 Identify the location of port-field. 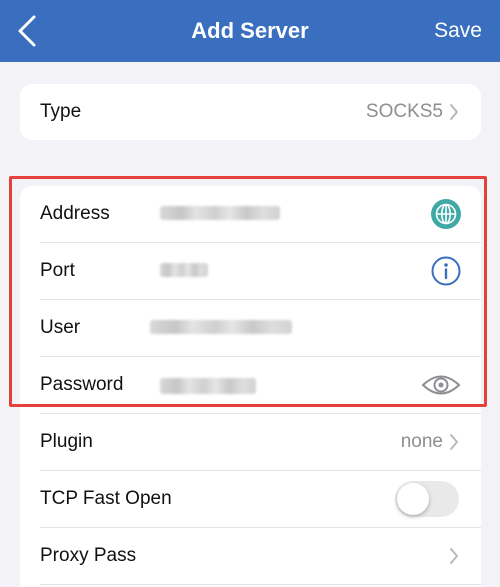
(184, 270).